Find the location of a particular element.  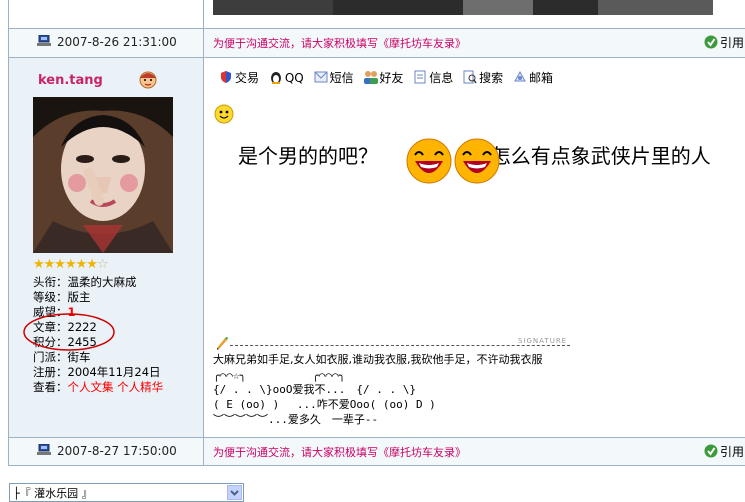

label: 门派： is located at coordinates (50, 357).